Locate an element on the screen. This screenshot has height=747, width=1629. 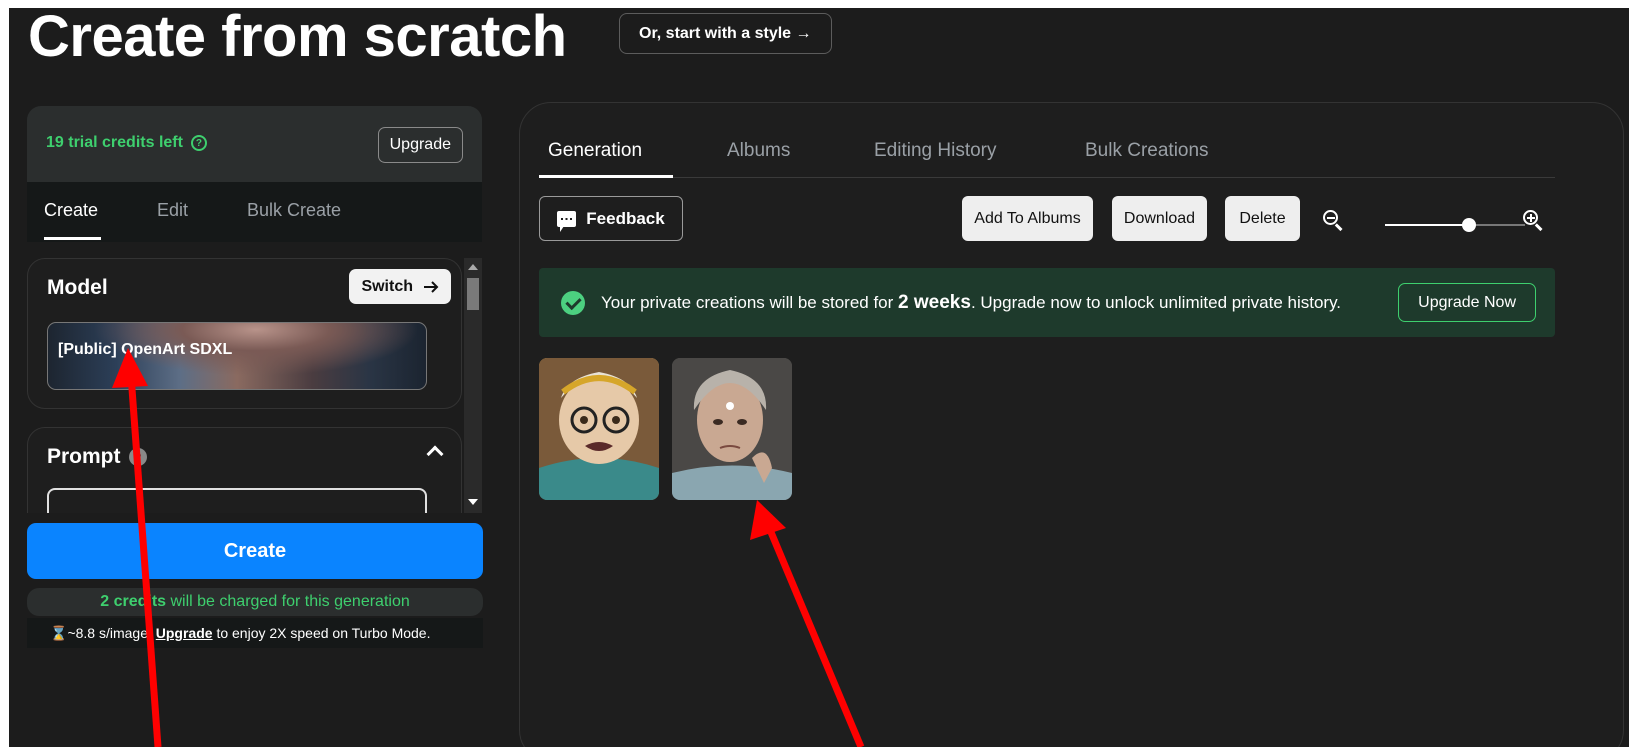
zoom-out-icon is located at coordinates (1333, 220).